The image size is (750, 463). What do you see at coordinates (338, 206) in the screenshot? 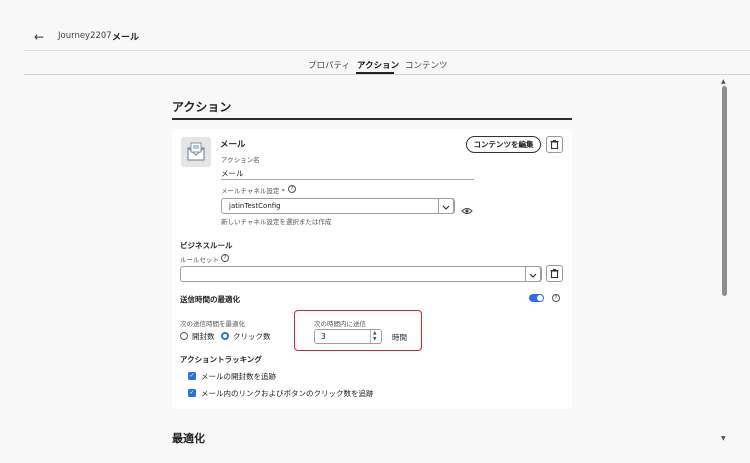
I see `channel-select: jatinTestConfig` at bounding box center [338, 206].